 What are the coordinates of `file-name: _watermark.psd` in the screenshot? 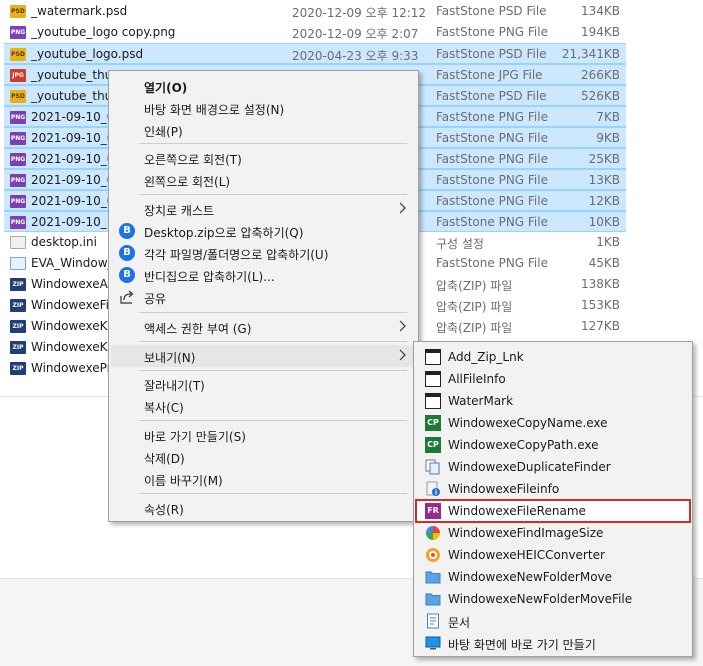 It's located at (79, 11).